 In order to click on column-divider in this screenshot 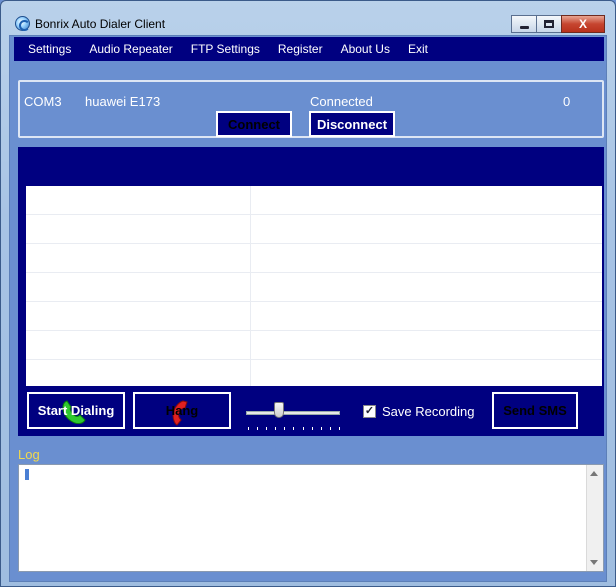, I will do `click(250, 286)`.